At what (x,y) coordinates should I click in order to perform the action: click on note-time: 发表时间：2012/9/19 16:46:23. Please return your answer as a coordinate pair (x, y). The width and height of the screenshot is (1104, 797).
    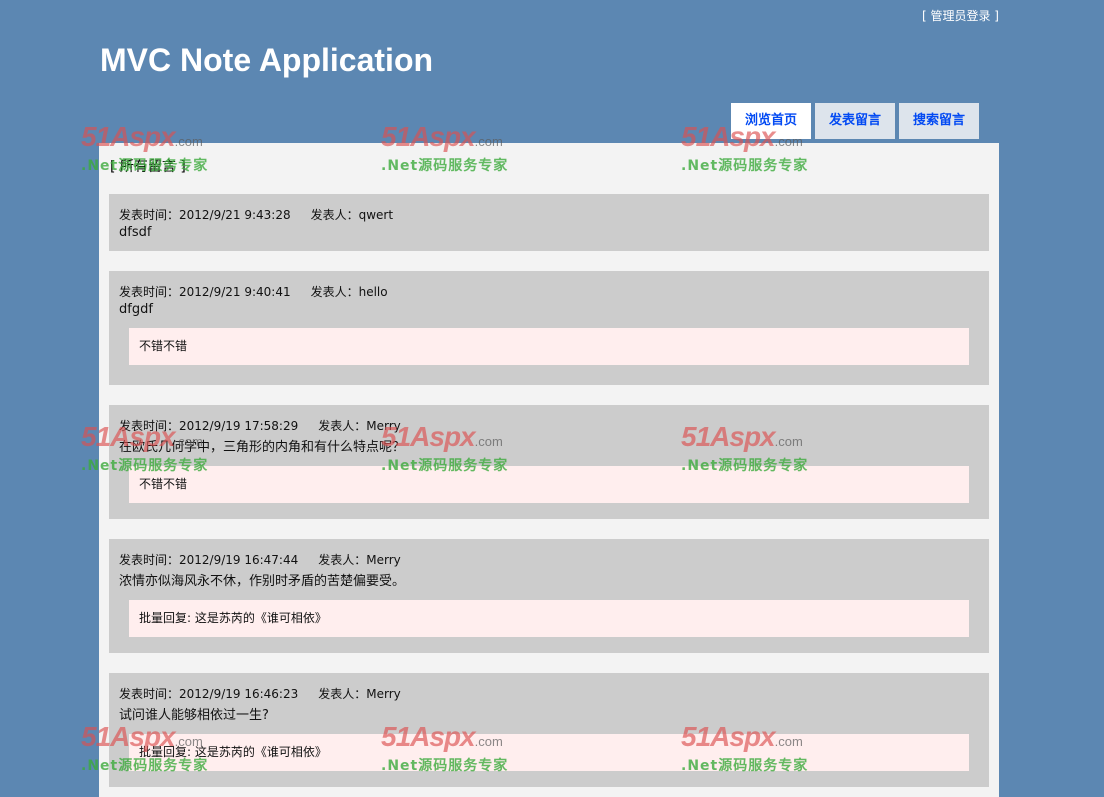
    Looking at the image, I should click on (209, 694).